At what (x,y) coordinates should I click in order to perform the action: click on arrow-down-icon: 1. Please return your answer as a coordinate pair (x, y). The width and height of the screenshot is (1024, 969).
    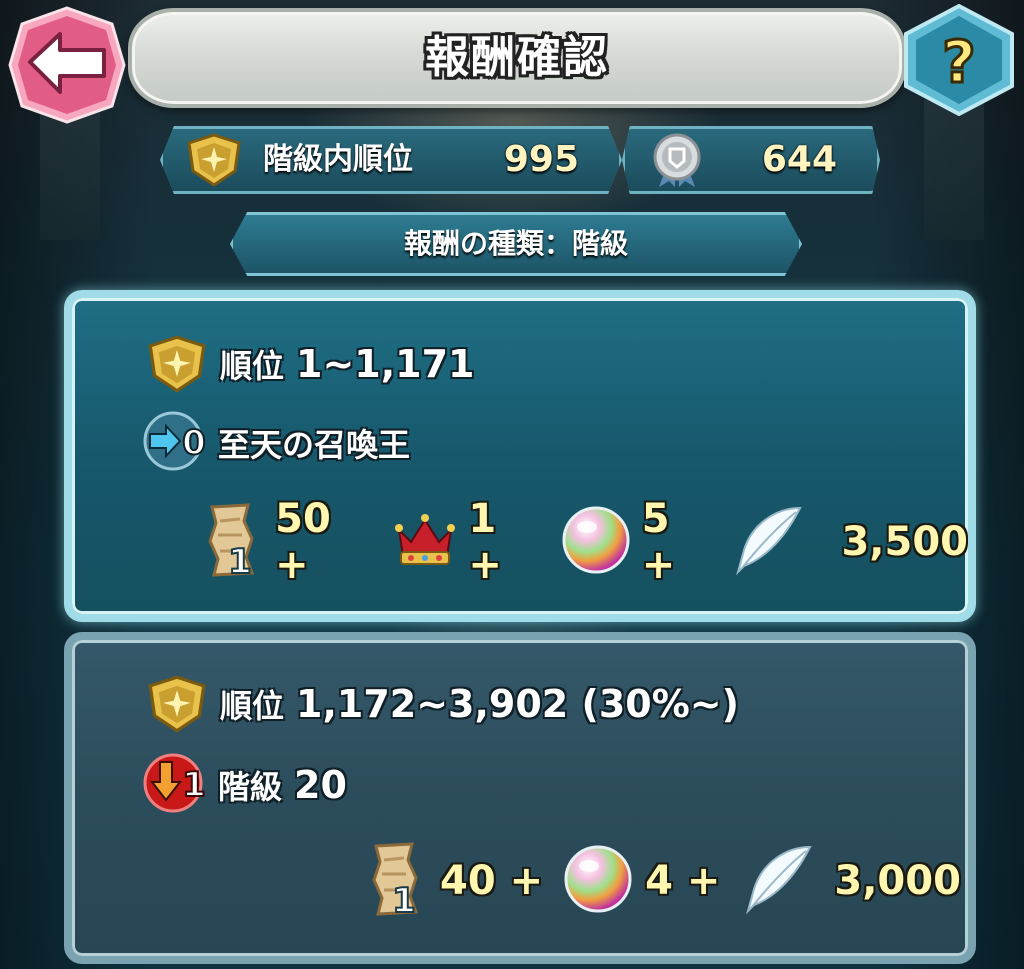
    Looking at the image, I should click on (175, 783).